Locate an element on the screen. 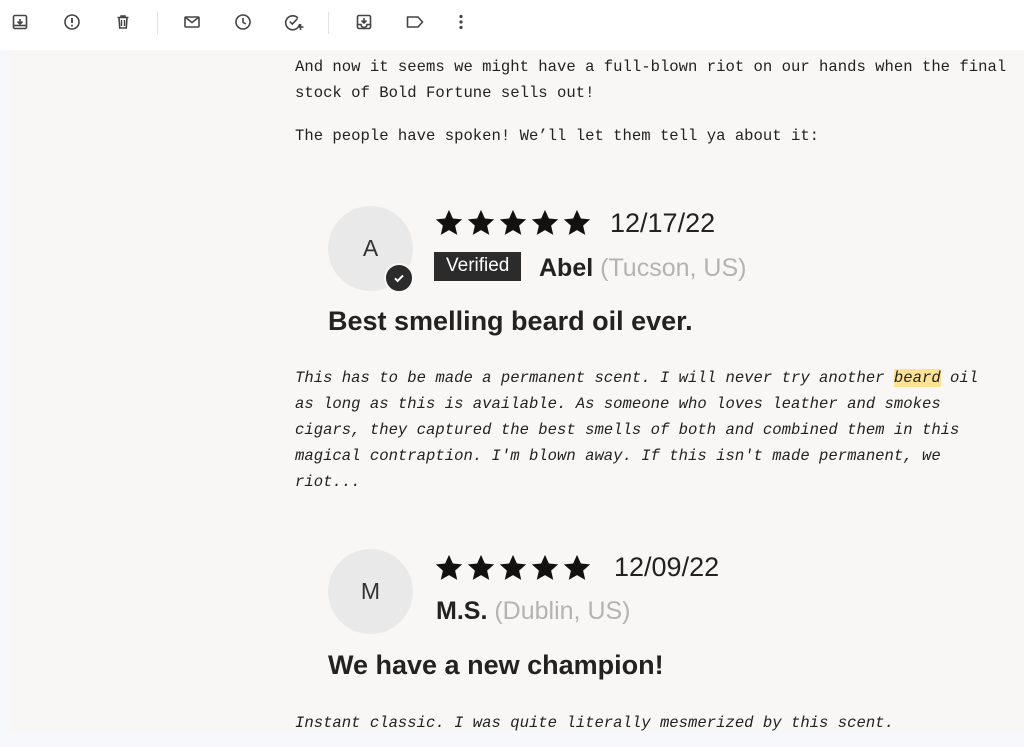 This screenshot has height=747, width=1024. avatar-initial: A is located at coordinates (370, 248).